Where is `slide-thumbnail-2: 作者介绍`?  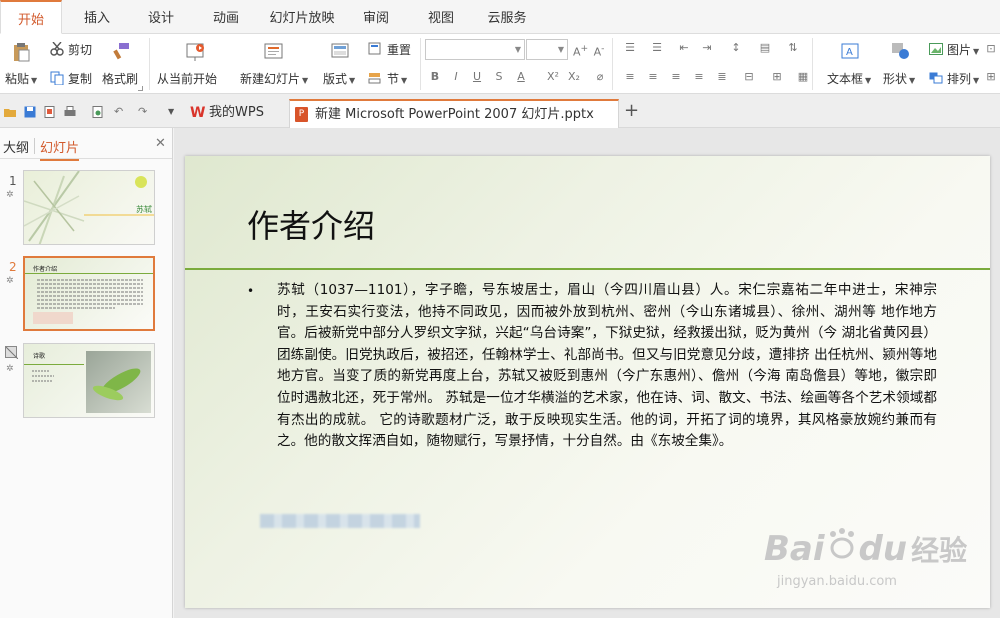
slide-thumbnail-2: 作者介绍 is located at coordinates (89, 293).